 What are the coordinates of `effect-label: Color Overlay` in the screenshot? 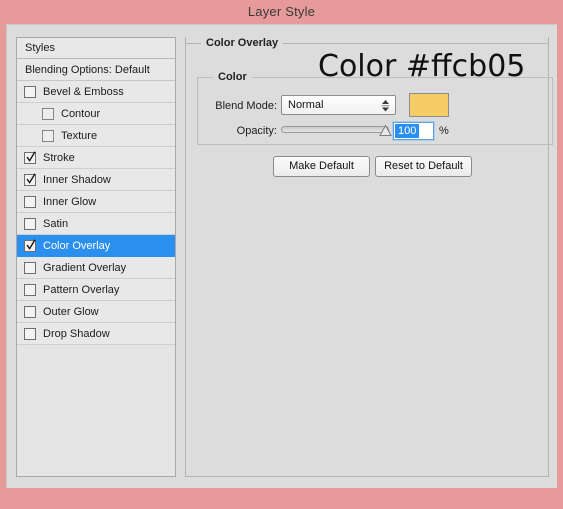 It's located at (77, 245).